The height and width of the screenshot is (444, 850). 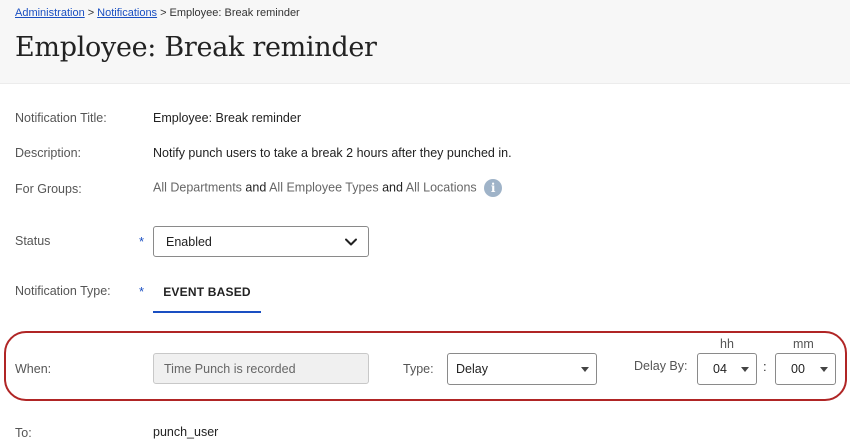 What do you see at coordinates (472, 369) in the screenshot?
I see `type-select-value: Delay` at bounding box center [472, 369].